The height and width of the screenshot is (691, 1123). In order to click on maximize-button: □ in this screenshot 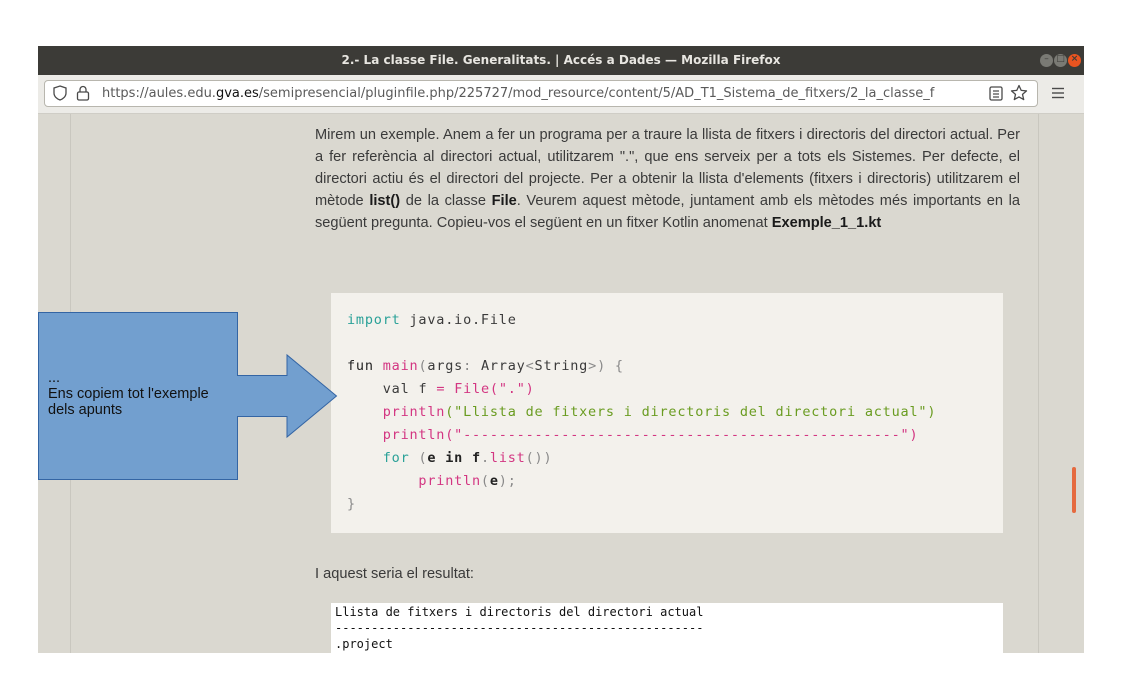, I will do `click(1060, 60)`.